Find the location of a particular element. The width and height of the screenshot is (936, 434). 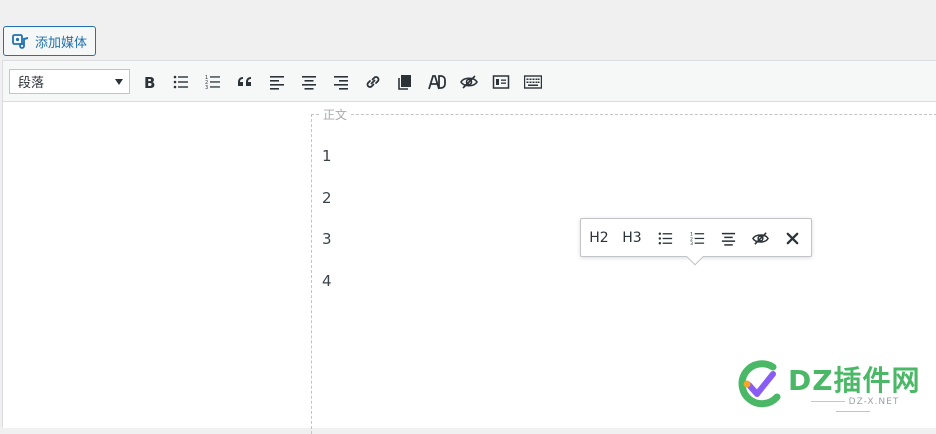

blockquote-button is located at coordinates (245, 82).